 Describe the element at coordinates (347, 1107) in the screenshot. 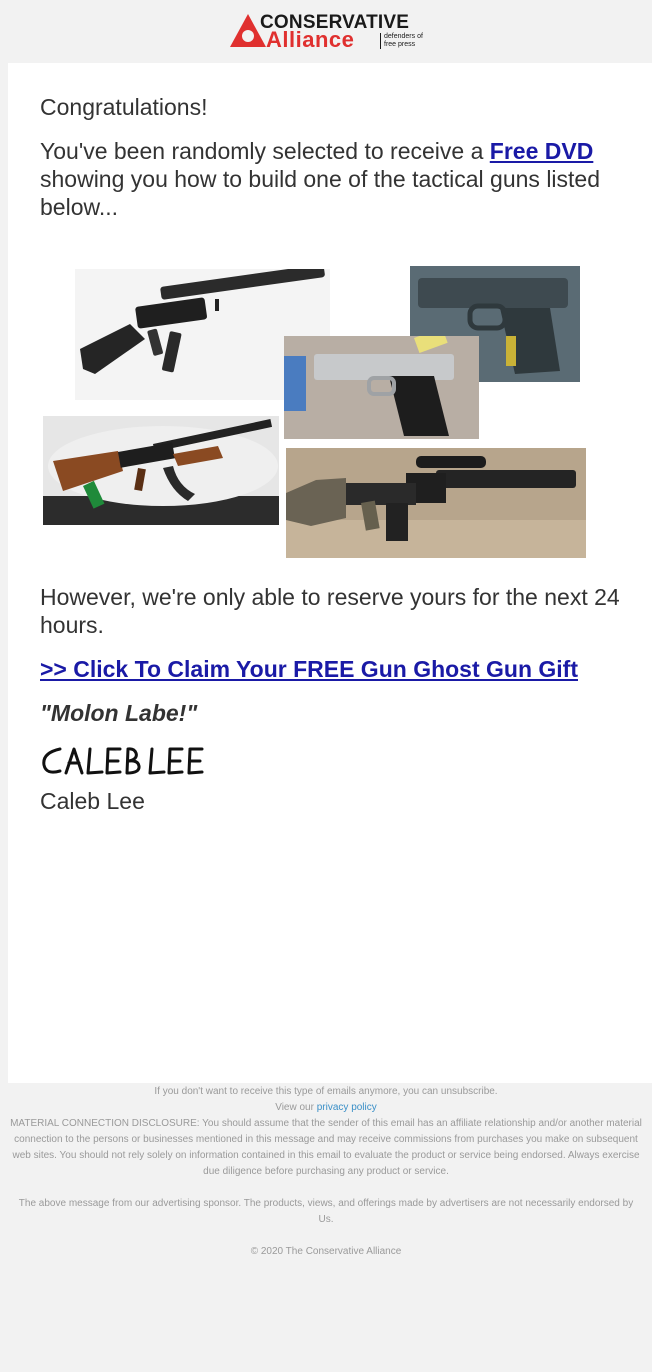

I see `privacy-policy-link: privacy policy` at that location.